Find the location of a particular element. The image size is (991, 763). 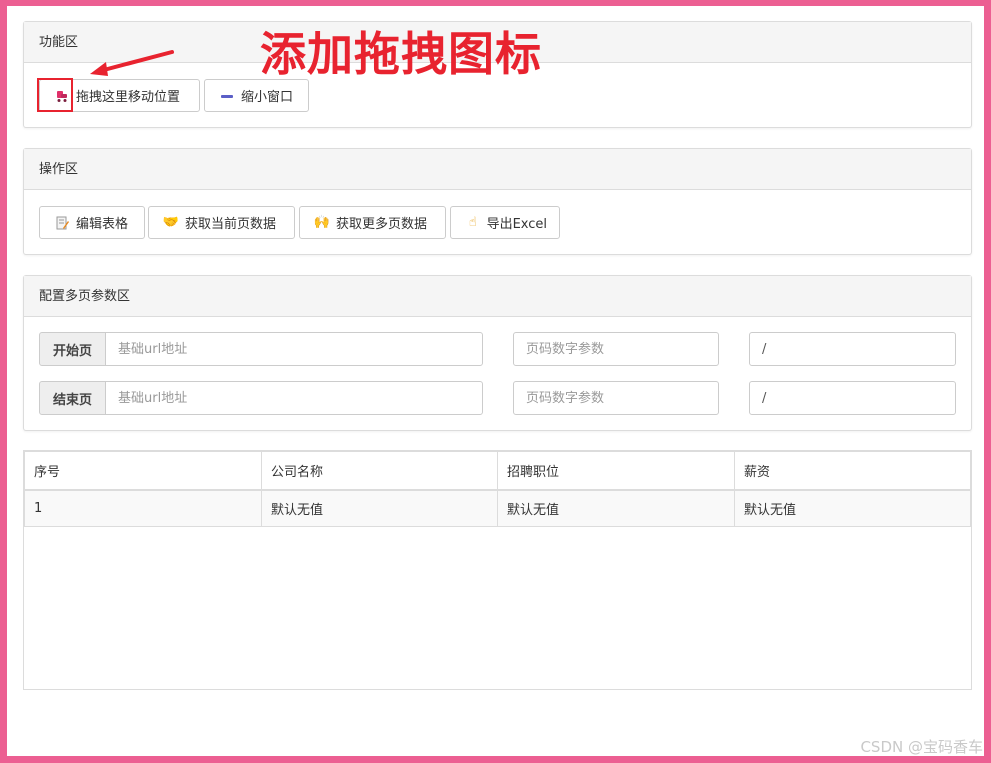

end-page-number-input is located at coordinates (616, 398).